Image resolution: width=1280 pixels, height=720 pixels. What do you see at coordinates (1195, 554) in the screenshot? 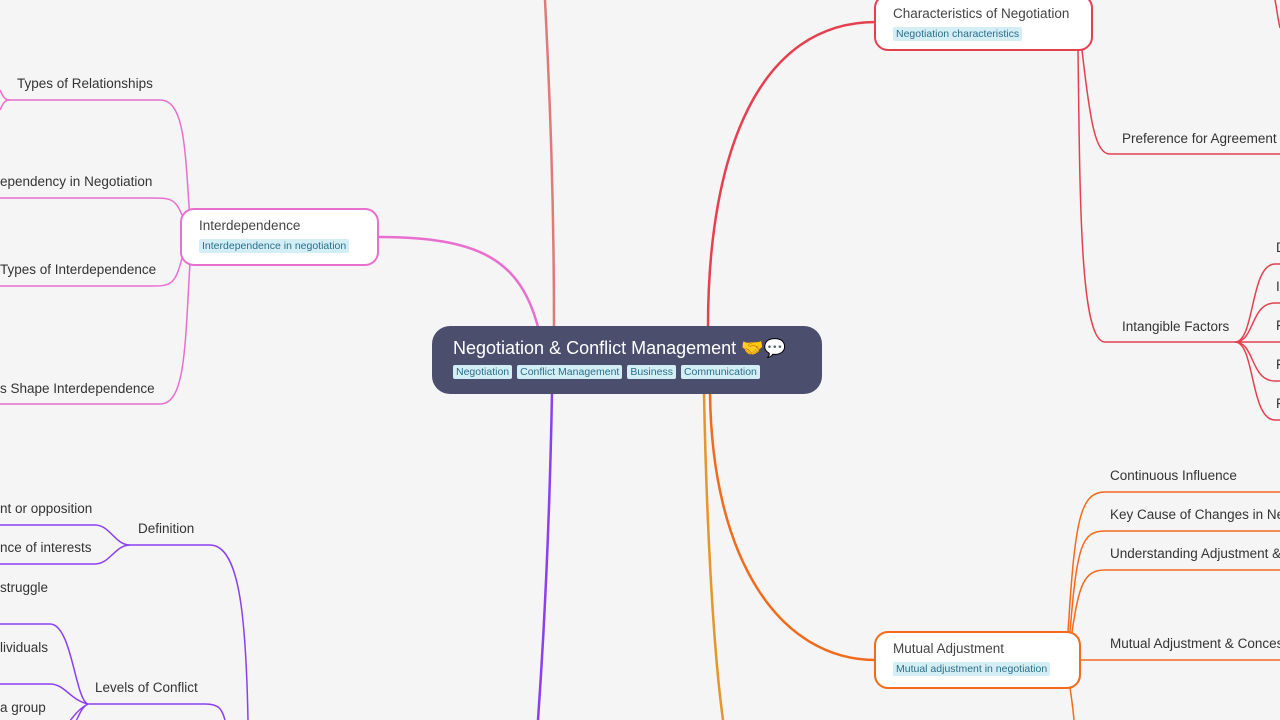
I see `label-understanding-adjustment: Understanding Adjustment &` at bounding box center [1195, 554].